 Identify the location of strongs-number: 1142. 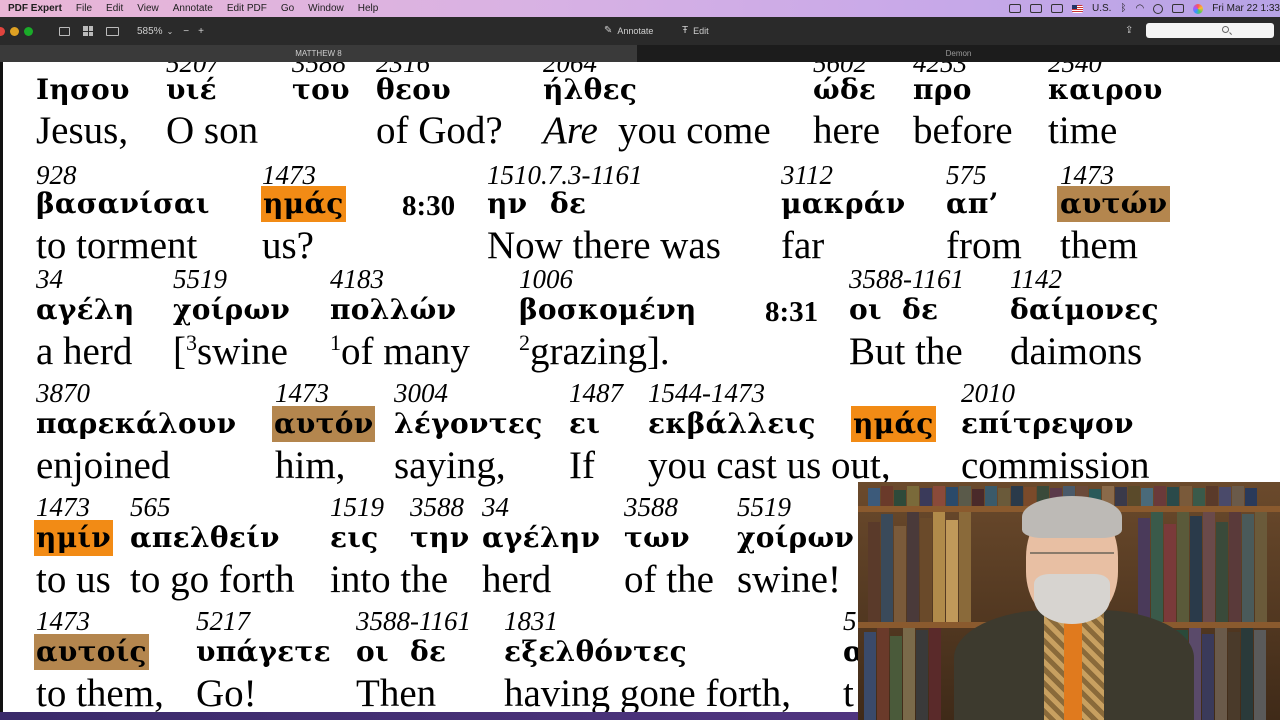
(1036, 279).